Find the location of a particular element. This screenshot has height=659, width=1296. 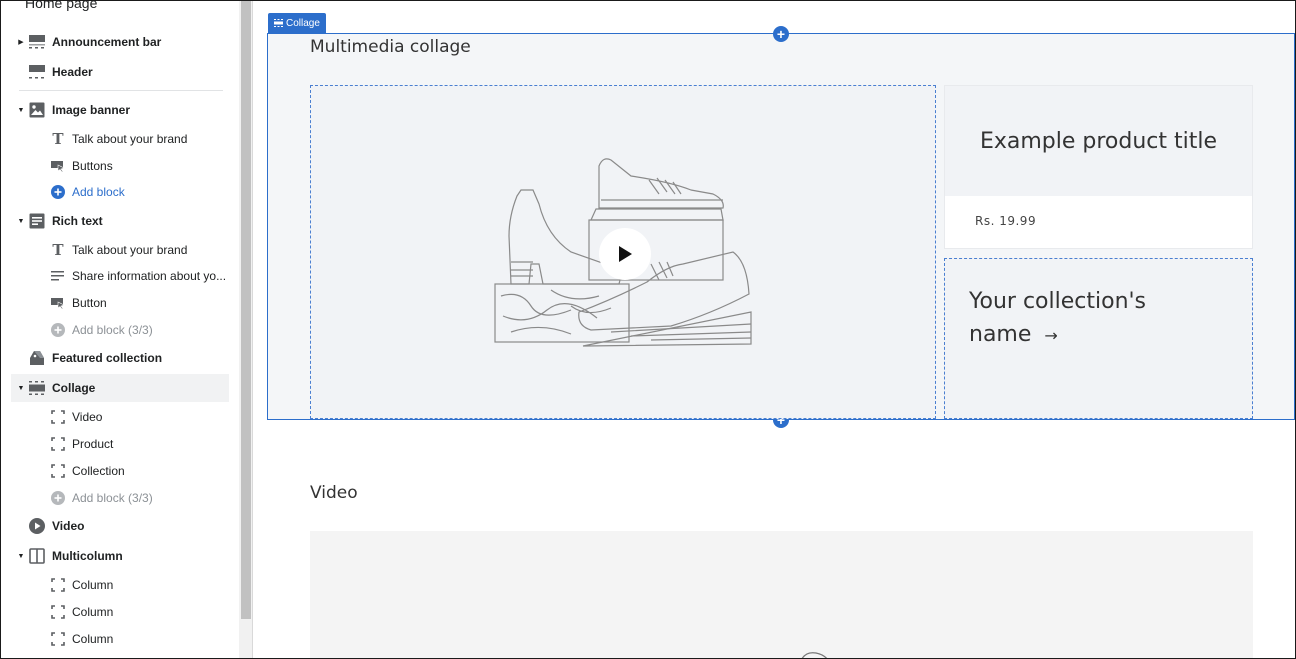

caret-right-icon: ▶ is located at coordinates (21, 42).